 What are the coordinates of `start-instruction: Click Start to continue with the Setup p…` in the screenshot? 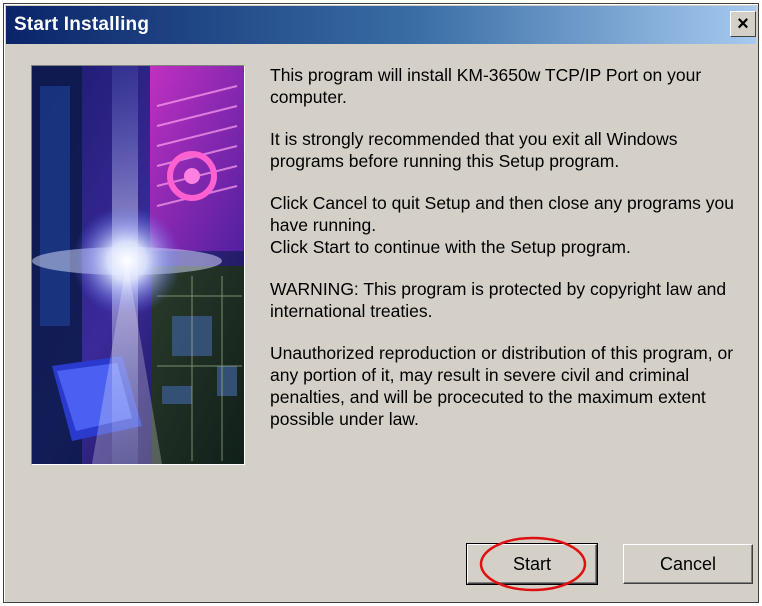 It's located at (450, 247).